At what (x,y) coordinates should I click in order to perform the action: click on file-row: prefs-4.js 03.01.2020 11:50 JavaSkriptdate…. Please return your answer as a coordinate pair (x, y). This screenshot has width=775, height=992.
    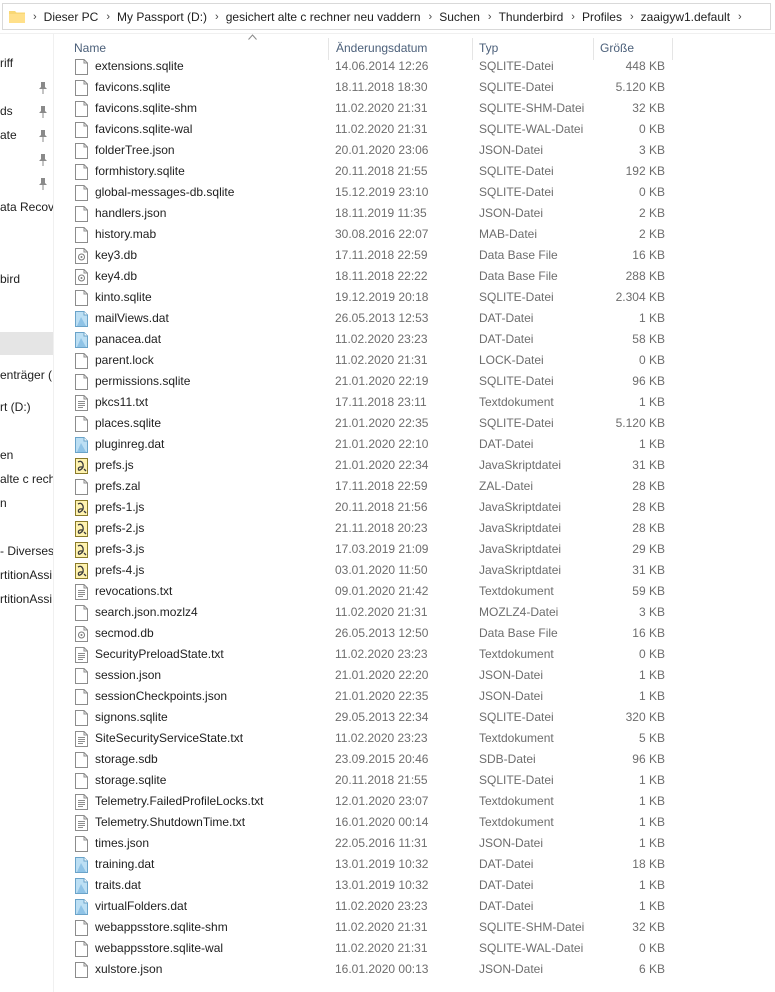
    Looking at the image, I should click on (364, 570).